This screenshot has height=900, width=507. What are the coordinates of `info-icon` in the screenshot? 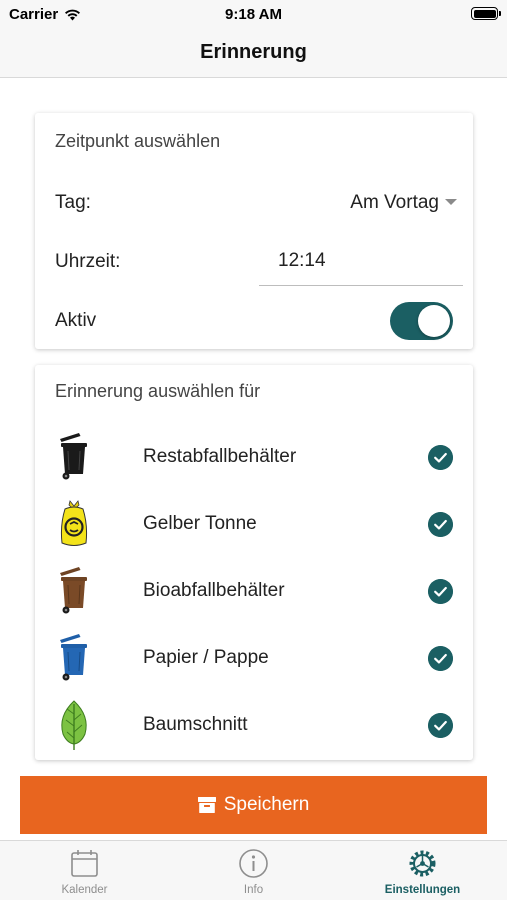 It's located at (253, 863).